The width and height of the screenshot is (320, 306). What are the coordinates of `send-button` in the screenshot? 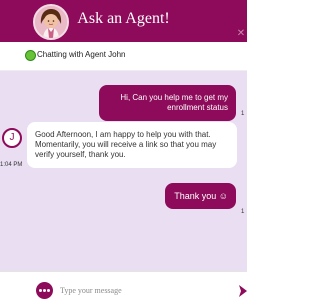 It's located at (243, 291).